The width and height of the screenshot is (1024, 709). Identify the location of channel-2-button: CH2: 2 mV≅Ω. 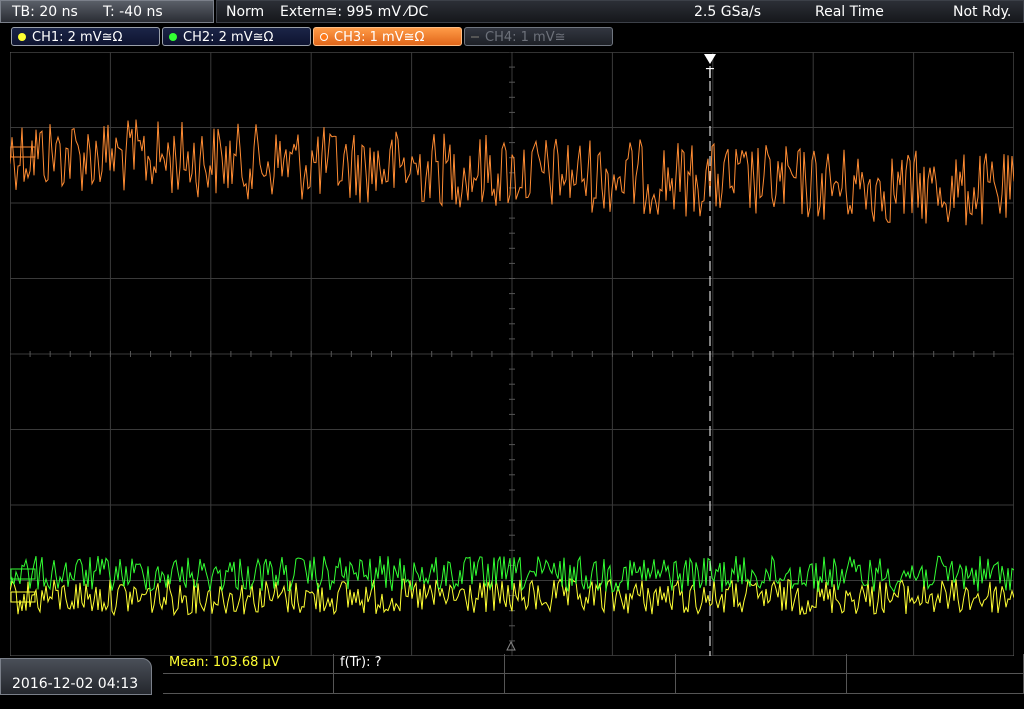
(236, 36).